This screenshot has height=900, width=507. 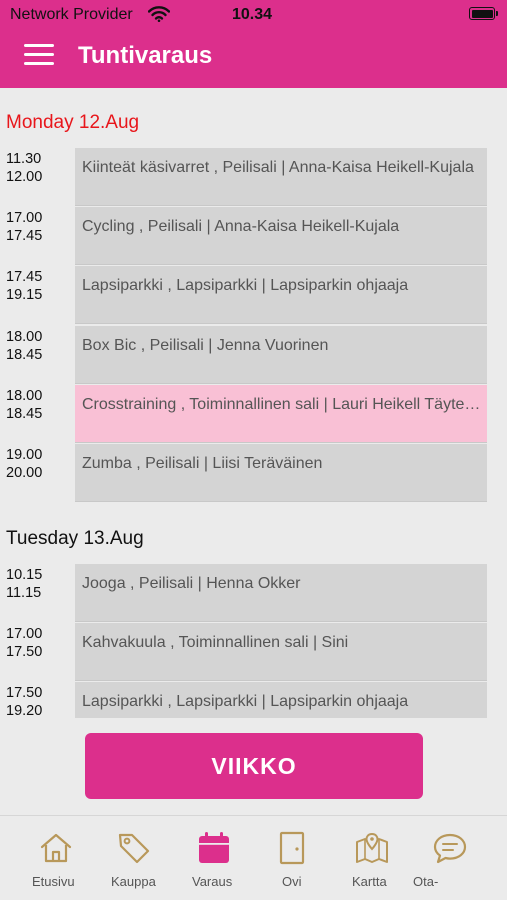 What do you see at coordinates (24, 464) in the screenshot?
I see `slot-times: 19.00 20.00` at bounding box center [24, 464].